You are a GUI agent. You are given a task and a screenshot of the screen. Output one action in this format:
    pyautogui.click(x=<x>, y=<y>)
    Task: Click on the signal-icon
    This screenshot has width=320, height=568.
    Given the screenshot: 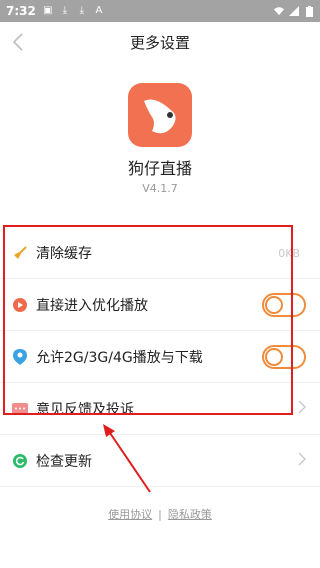 What is the action you would take?
    pyautogui.click(x=294, y=11)
    